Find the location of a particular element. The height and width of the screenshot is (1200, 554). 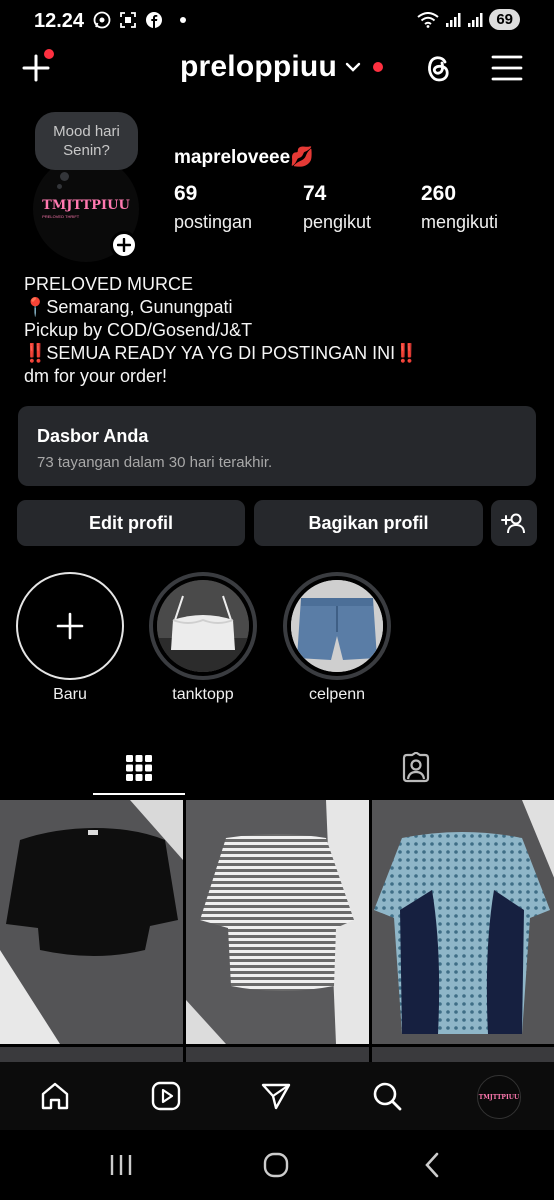

back-button is located at coordinates (432, 1165).